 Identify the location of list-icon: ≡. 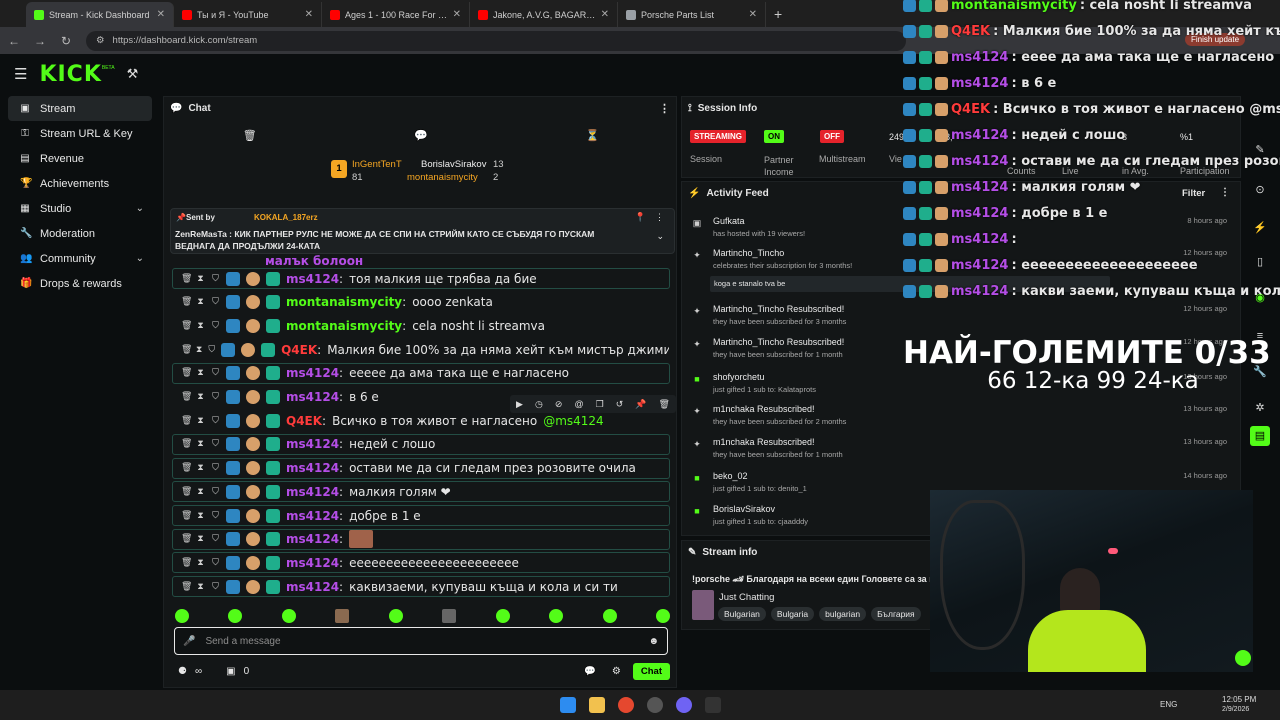
(1260, 336).